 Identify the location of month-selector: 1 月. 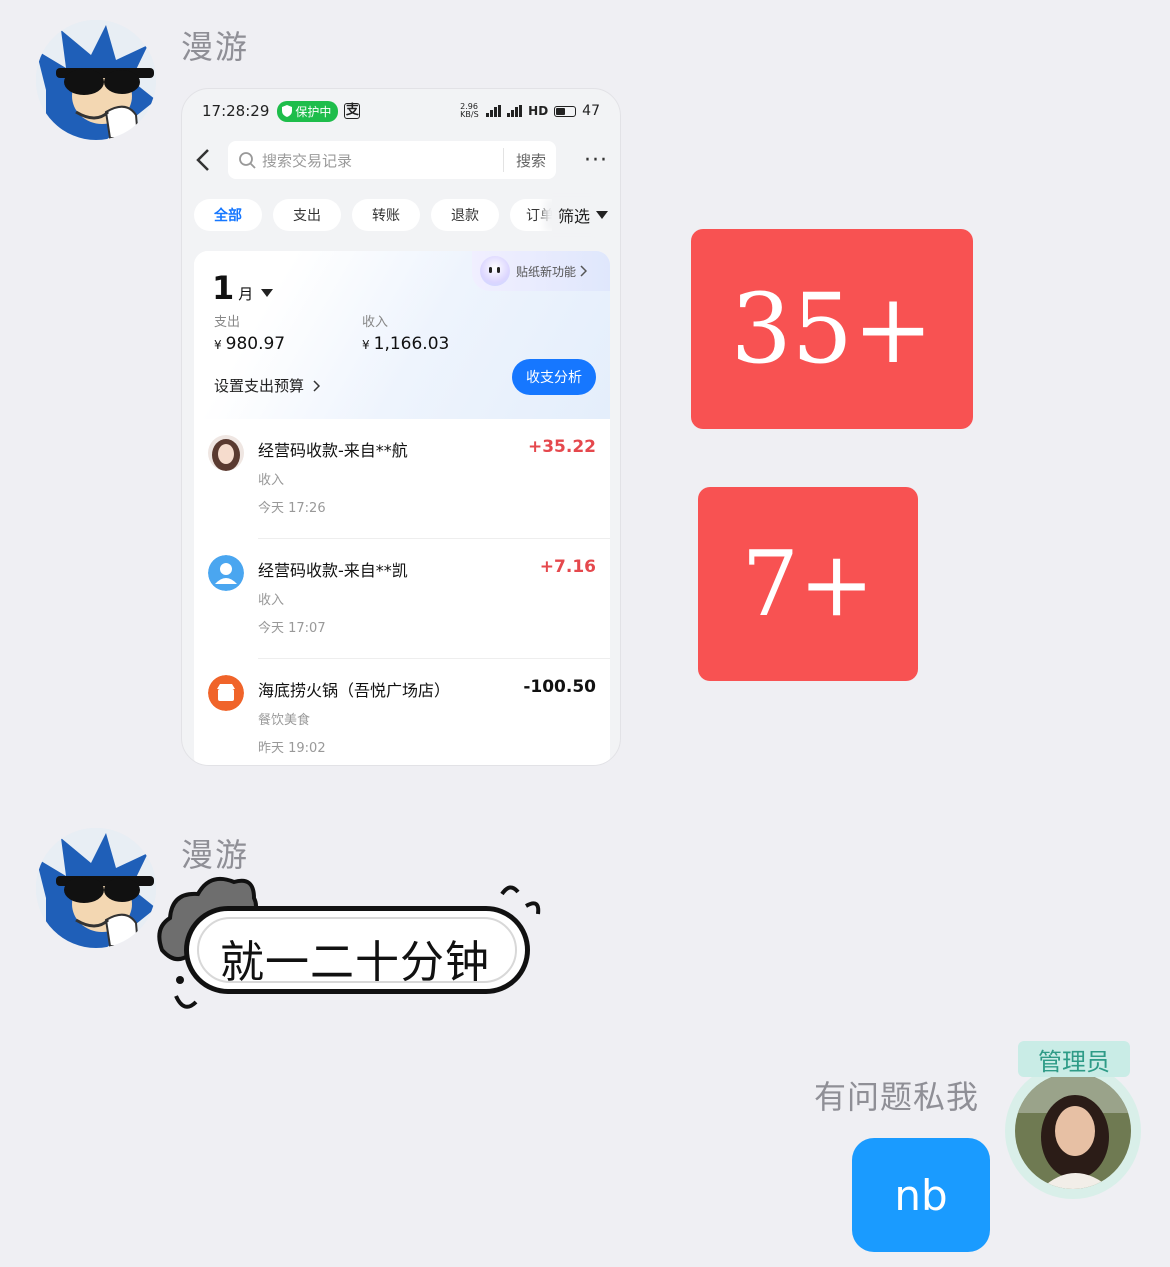
(243, 288).